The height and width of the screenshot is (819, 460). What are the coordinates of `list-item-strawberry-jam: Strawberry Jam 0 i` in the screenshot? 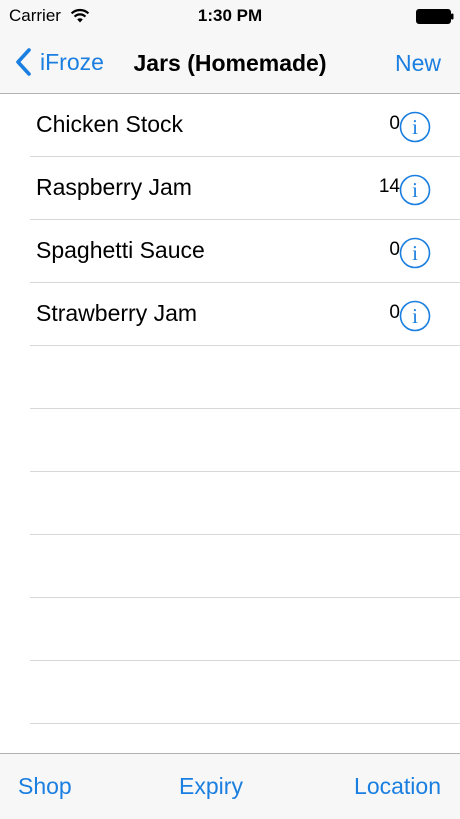 It's located at (230, 314).